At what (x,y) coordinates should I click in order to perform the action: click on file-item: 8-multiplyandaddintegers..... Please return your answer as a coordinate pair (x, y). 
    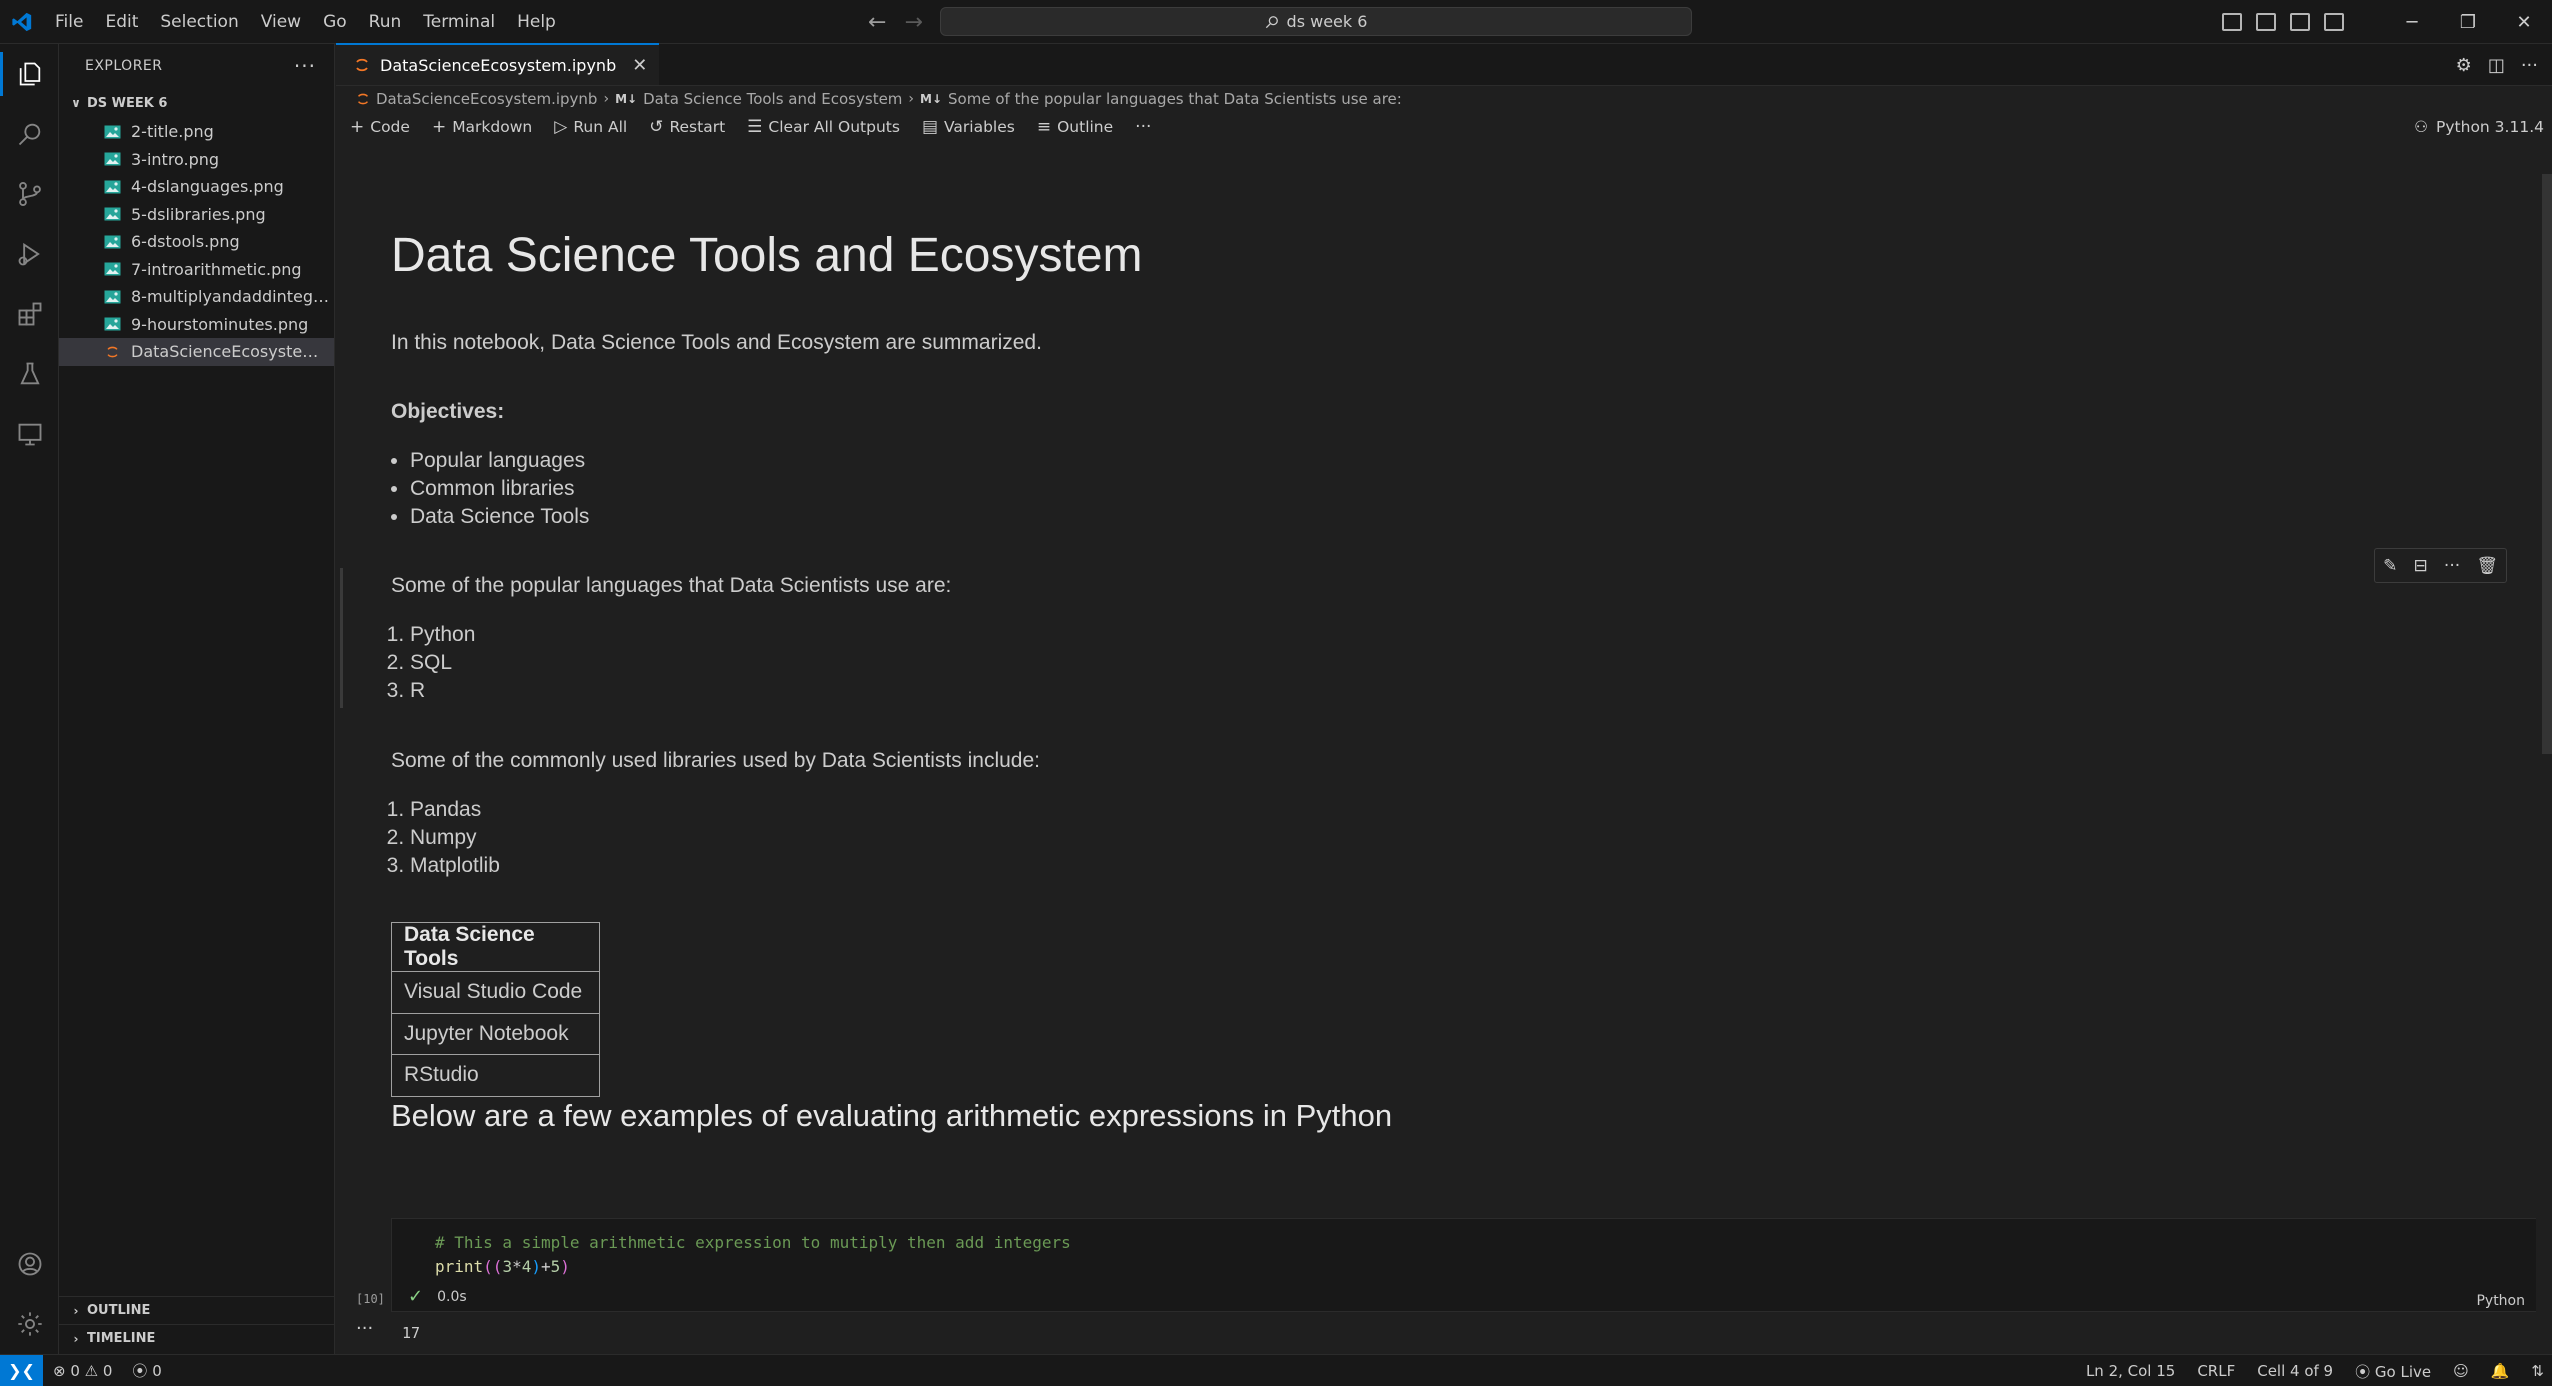
    Looking at the image, I should click on (196, 297).